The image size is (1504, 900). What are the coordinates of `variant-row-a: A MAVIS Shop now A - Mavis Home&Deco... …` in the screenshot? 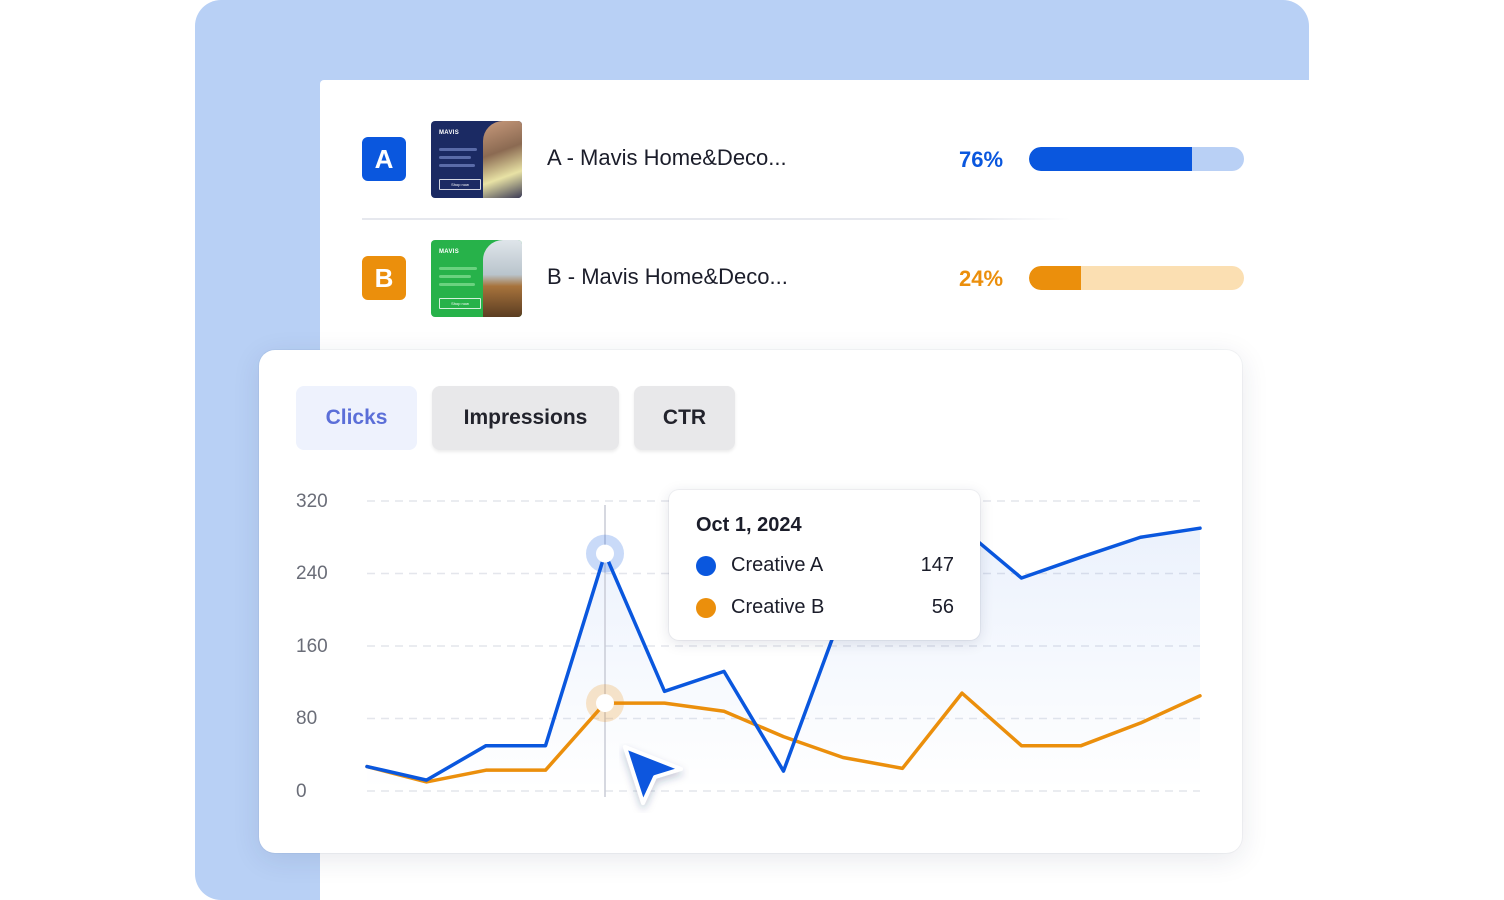 It's located at (812, 159).